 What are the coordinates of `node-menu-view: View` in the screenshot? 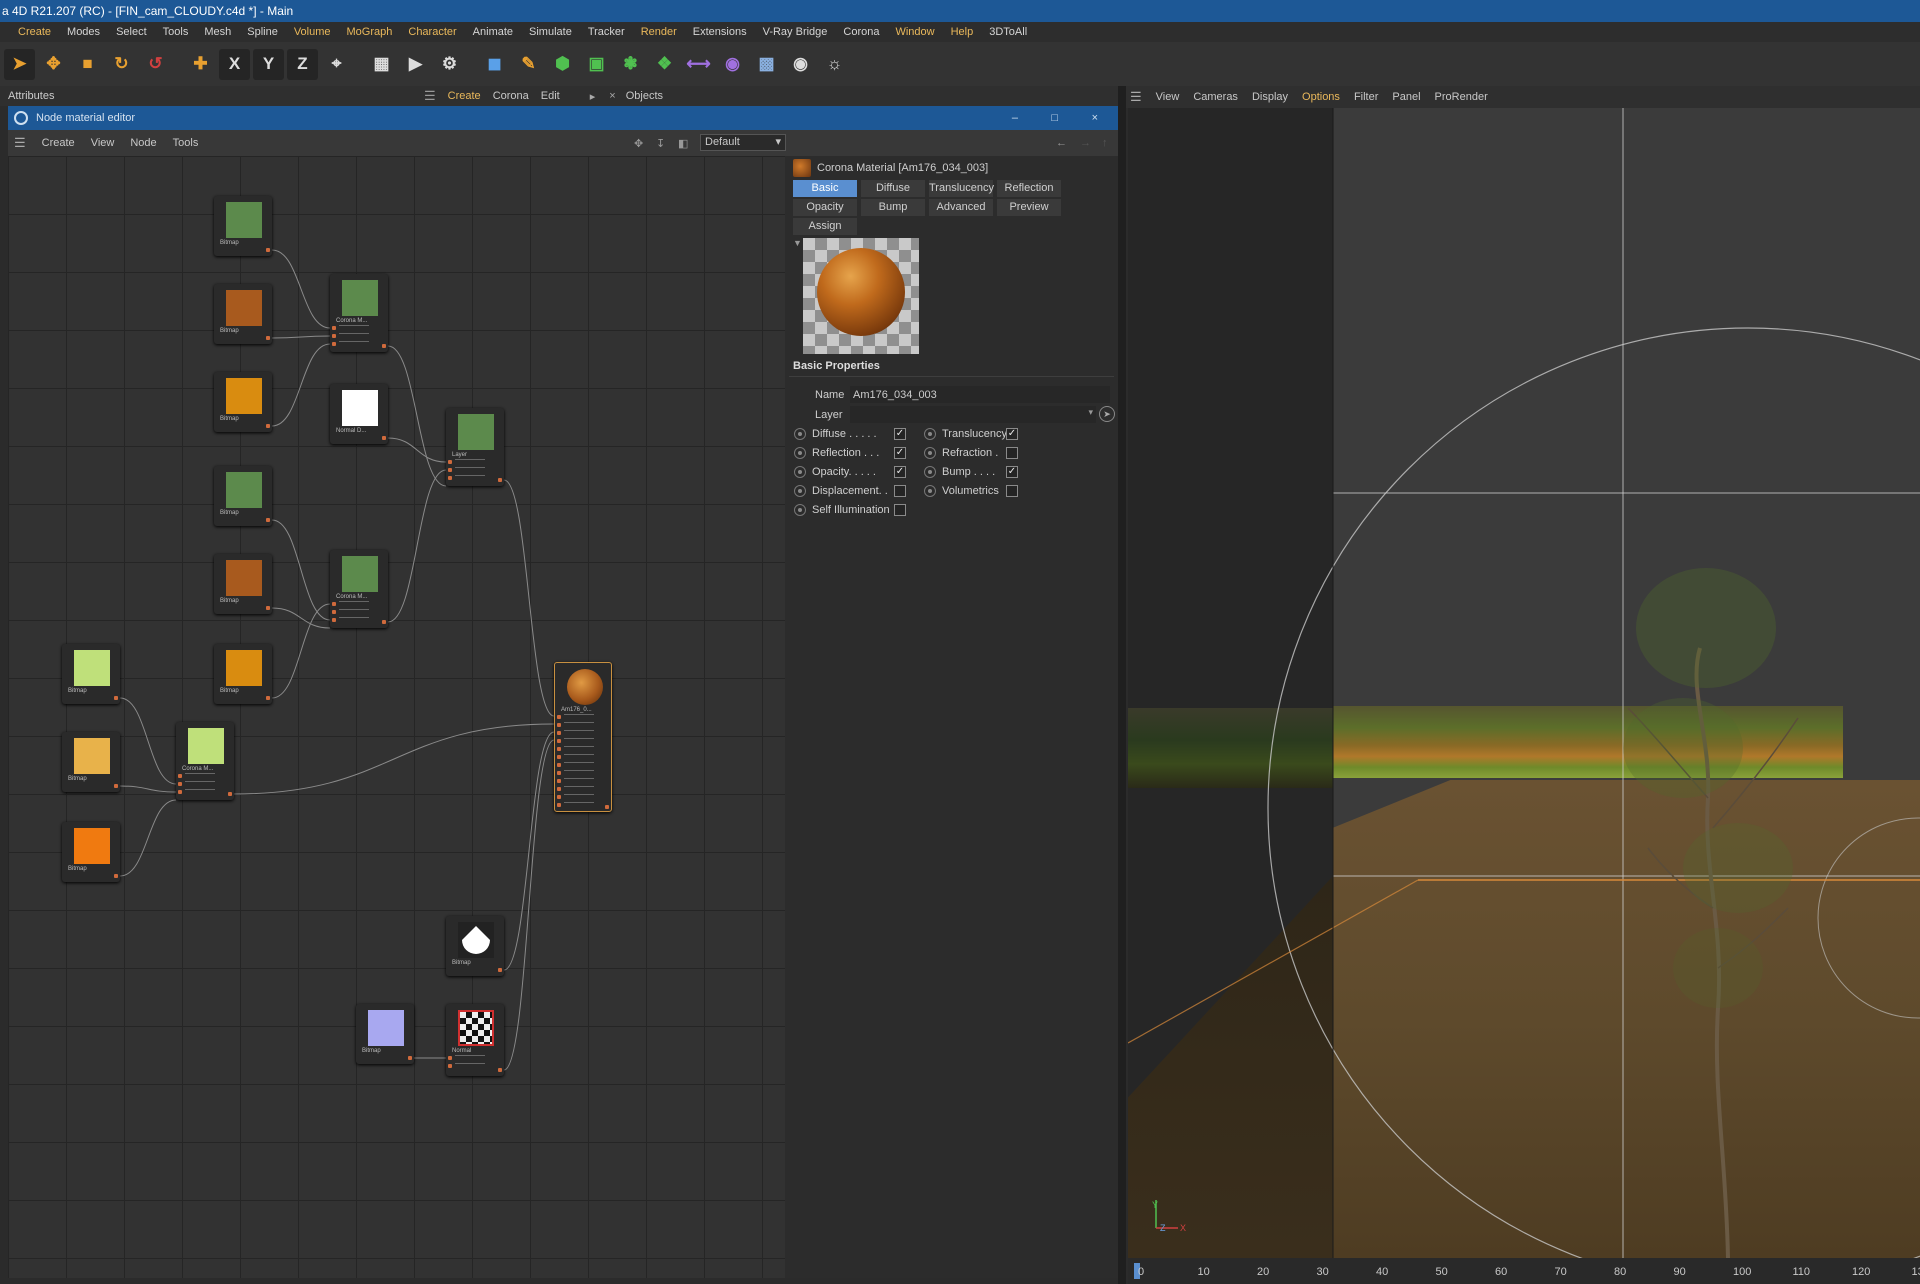 It's located at (103, 143).